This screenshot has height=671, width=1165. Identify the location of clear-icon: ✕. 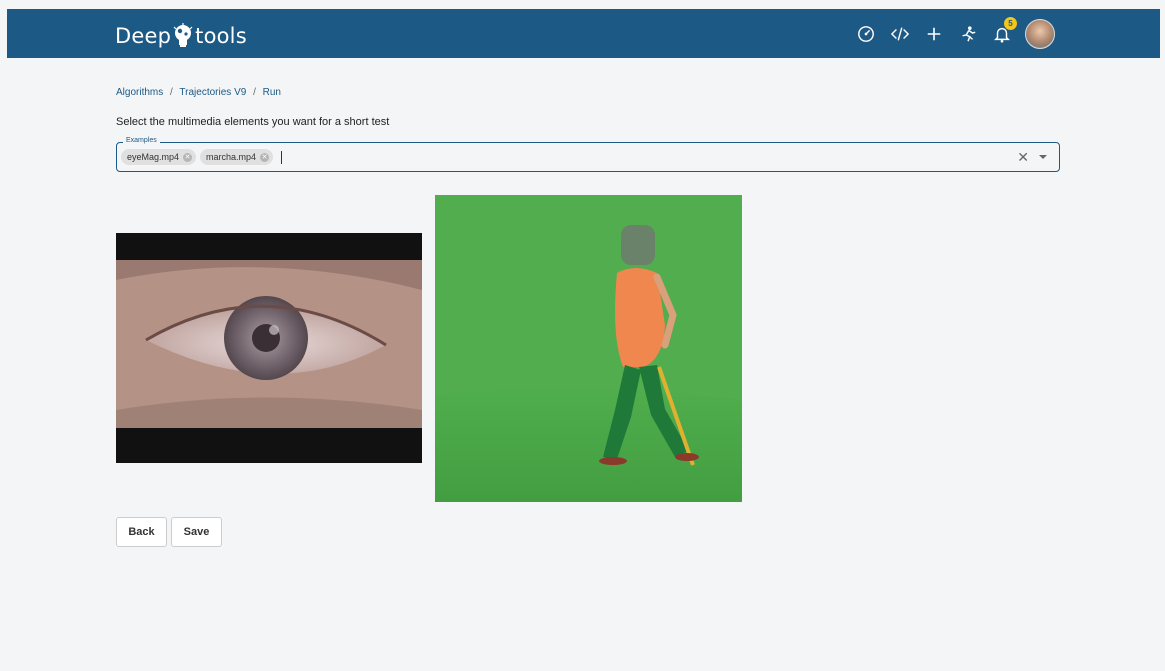
(1023, 157).